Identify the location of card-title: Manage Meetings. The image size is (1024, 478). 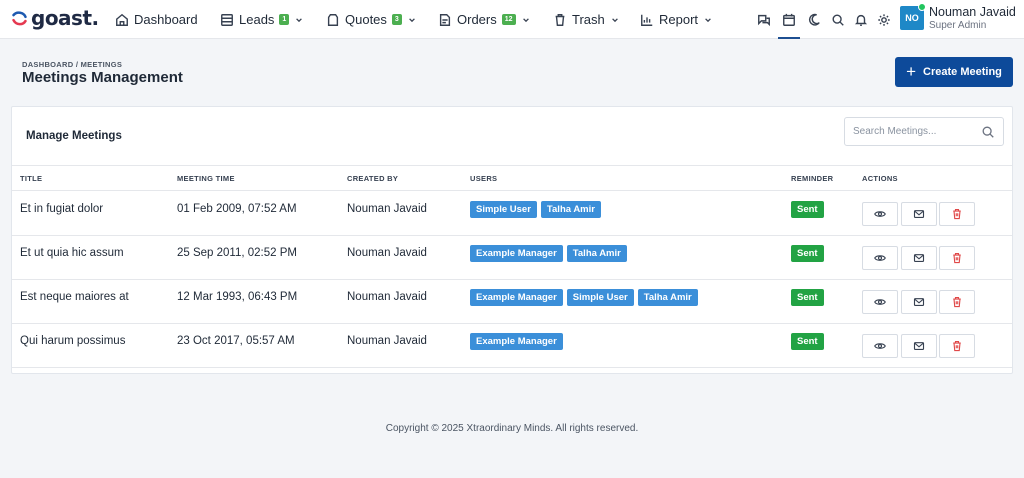
(74, 136).